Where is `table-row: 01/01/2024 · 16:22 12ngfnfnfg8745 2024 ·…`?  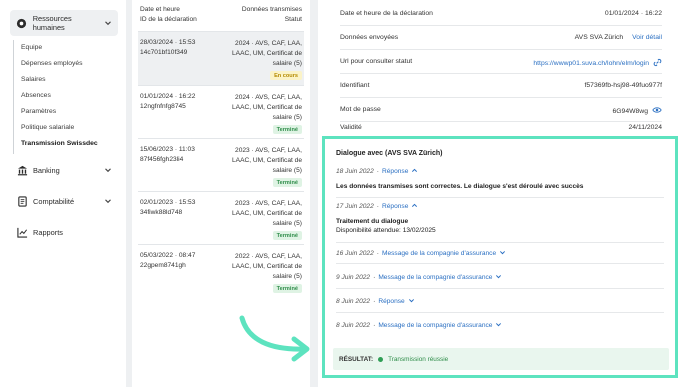 table-row: 01/01/2024 · 16:22 12ngfnfnfg8745 2024 ·… is located at coordinates (221, 111).